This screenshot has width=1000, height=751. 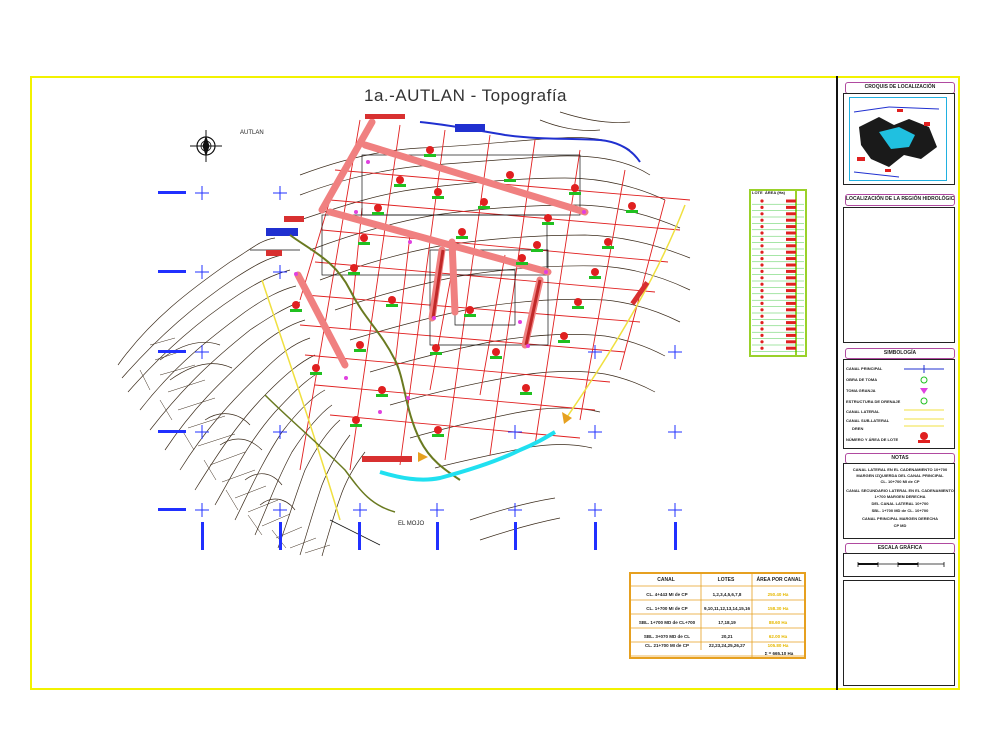 What do you see at coordinates (864, 368) in the screenshot?
I see `legend-canal-principal: CANAL PRINCIPAL` at bounding box center [864, 368].